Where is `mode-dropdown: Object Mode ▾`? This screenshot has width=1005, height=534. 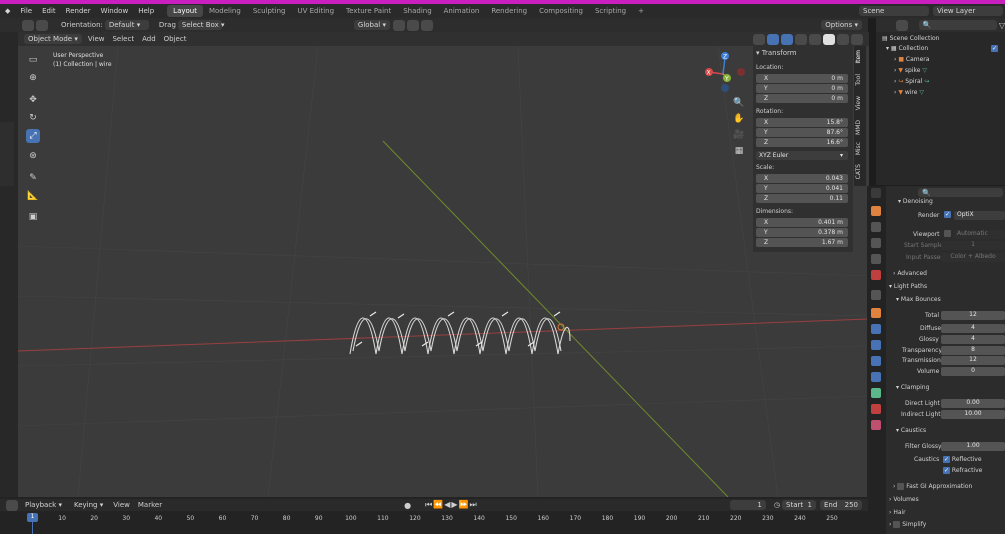
mode-dropdown: Object Mode ▾ is located at coordinates (53, 39).